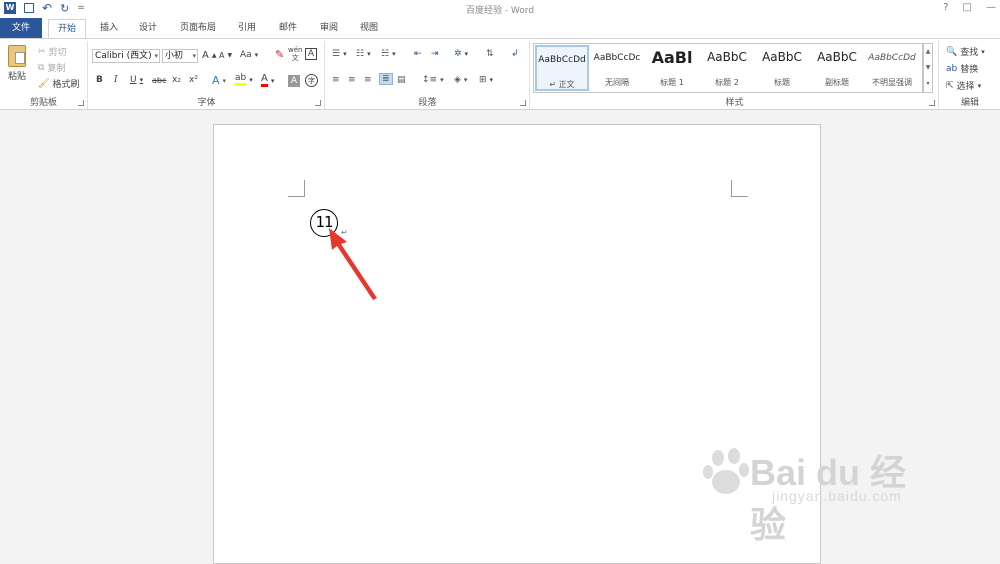  Describe the element at coordinates (969, 70) in the screenshot. I see `replace-label: 替换` at that location.